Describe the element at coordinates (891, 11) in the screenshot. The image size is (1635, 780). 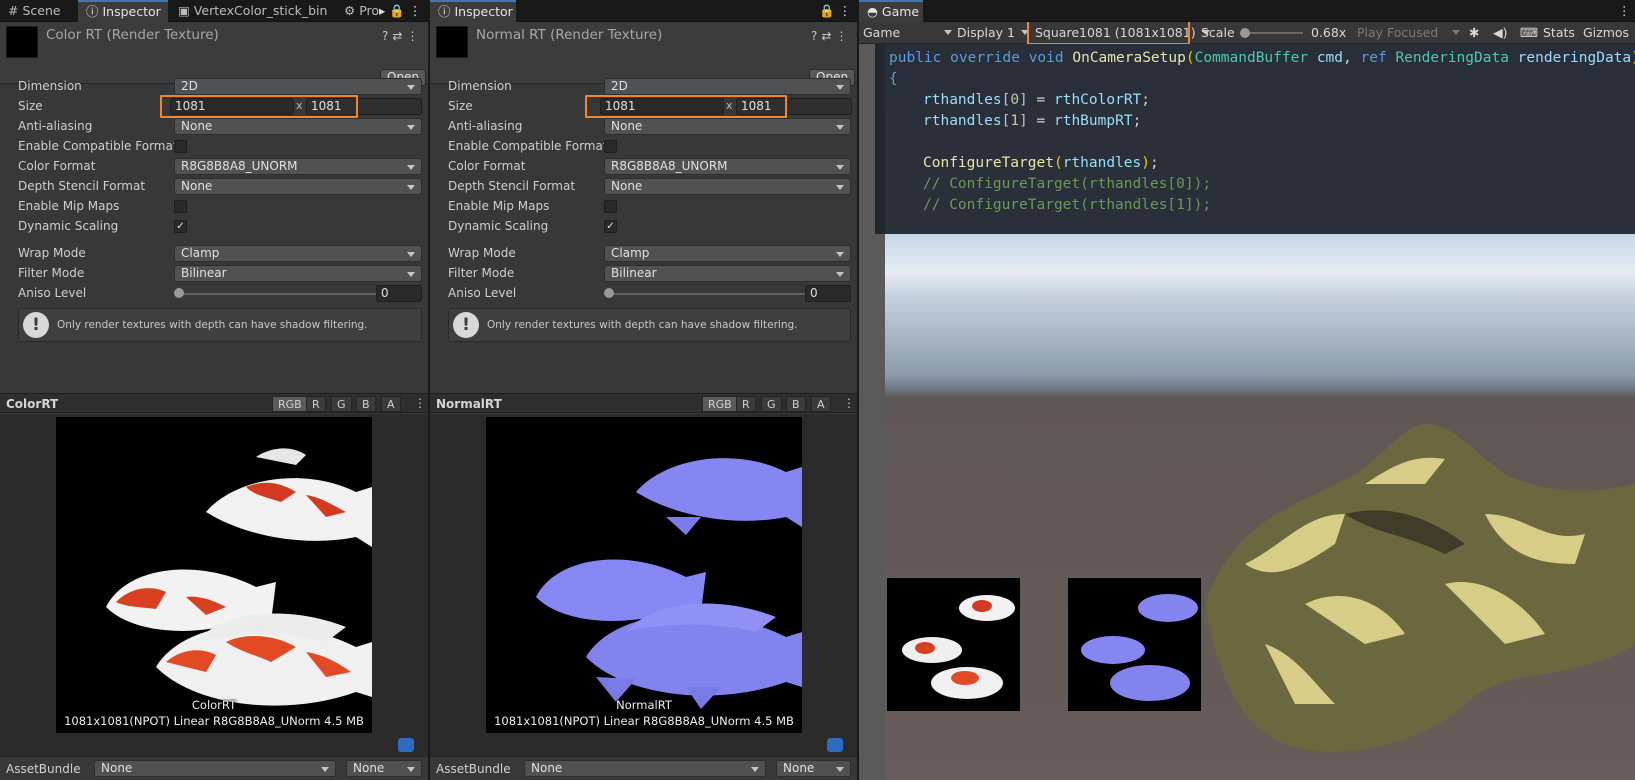
I see `tab-game: ◓ Game` at that location.